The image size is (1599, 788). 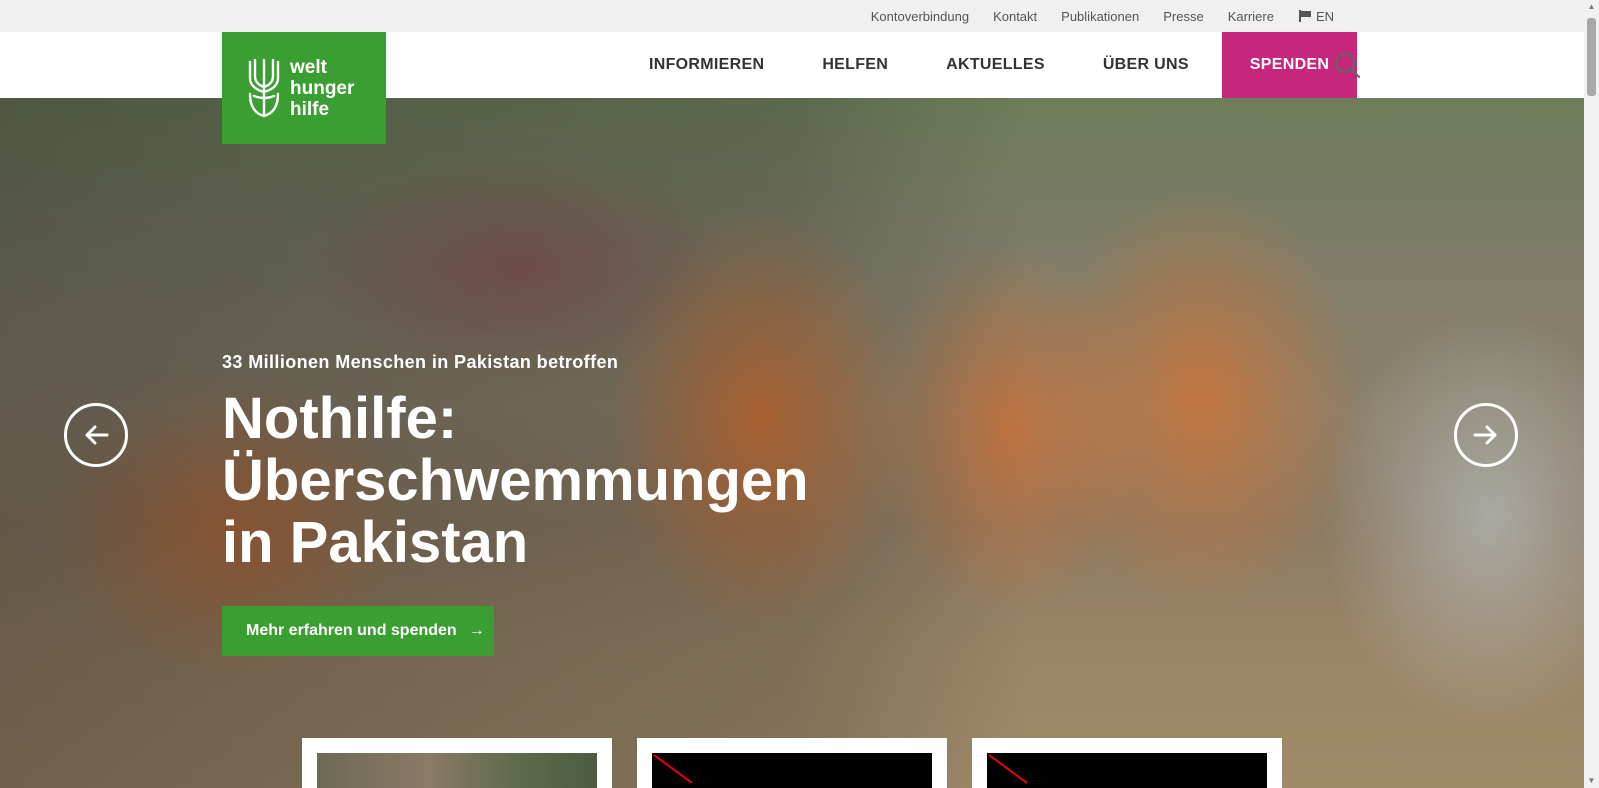 What do you see at coordinates (1591, 57) in the screenshot?
I see `scroll-thumb` at bounding box center [1591, 57].